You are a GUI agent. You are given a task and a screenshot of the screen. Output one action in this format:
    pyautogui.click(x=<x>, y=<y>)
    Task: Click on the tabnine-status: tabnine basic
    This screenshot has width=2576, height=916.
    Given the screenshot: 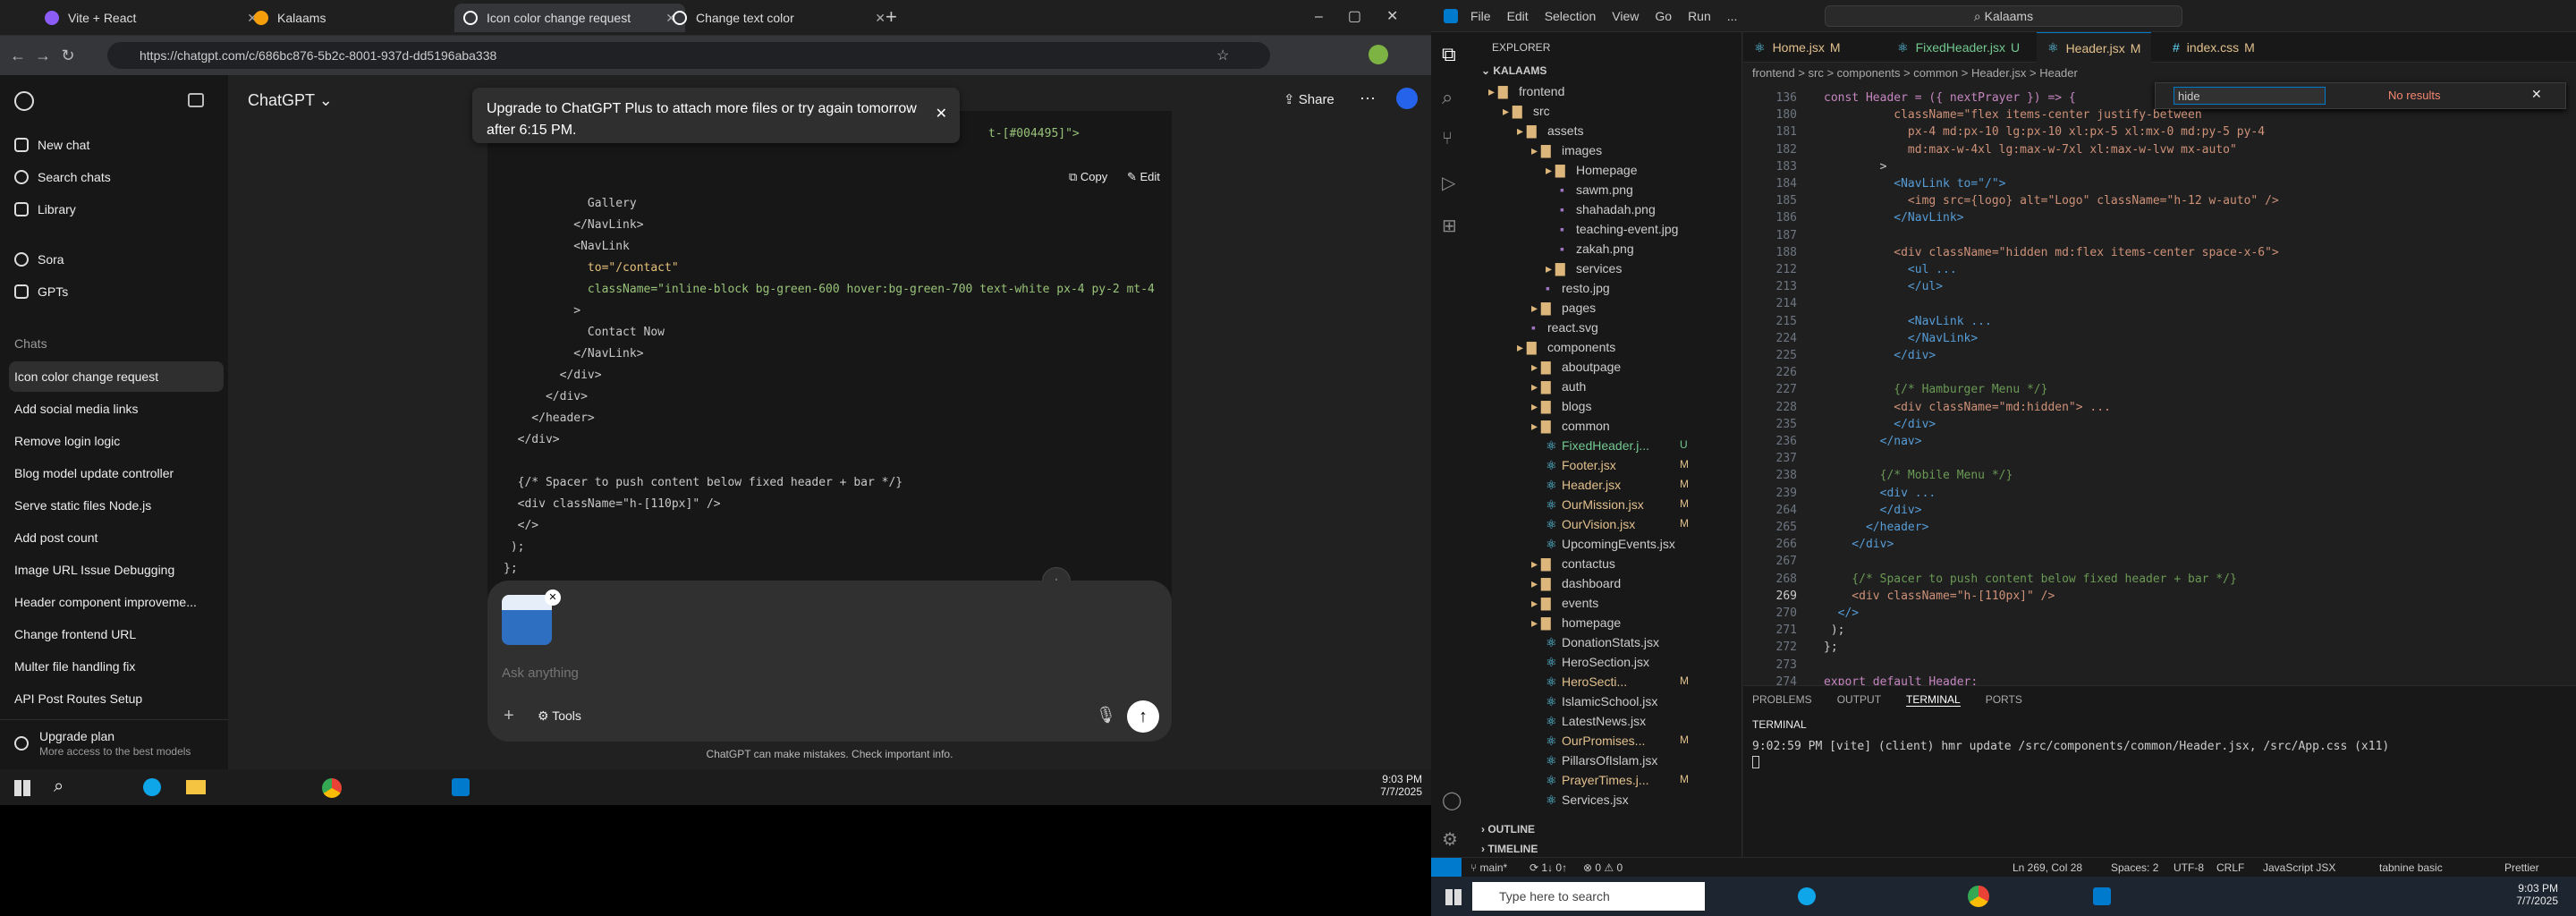 What is the action you would take?
    pyautogui.click(x=2411, y=867)
    